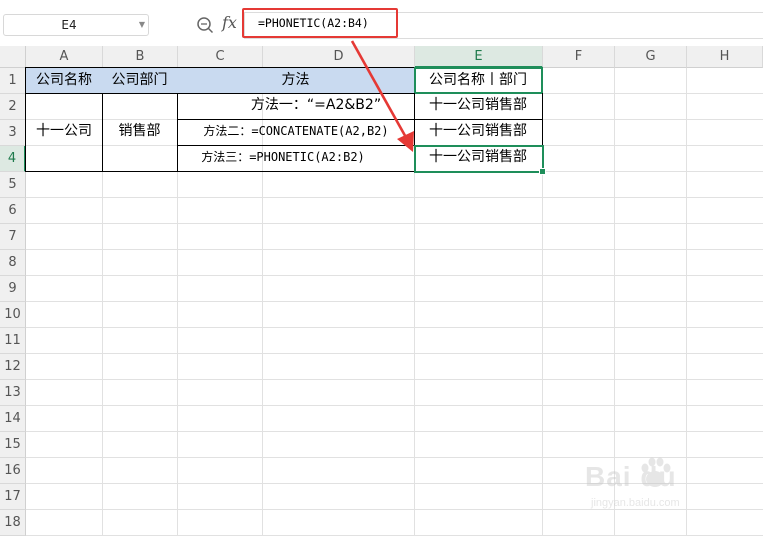 The height and width of the screenshot is (536, 763). What do you see at coordinates (64, 80) in the screenshot?
I see `cell-a1: 公司名称` at bounding box center [64, 80].